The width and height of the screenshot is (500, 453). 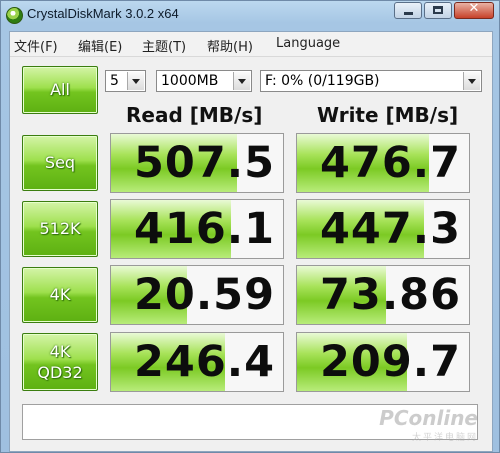 I want to click on 512k-button: 512K, so click(x=60, y=229).